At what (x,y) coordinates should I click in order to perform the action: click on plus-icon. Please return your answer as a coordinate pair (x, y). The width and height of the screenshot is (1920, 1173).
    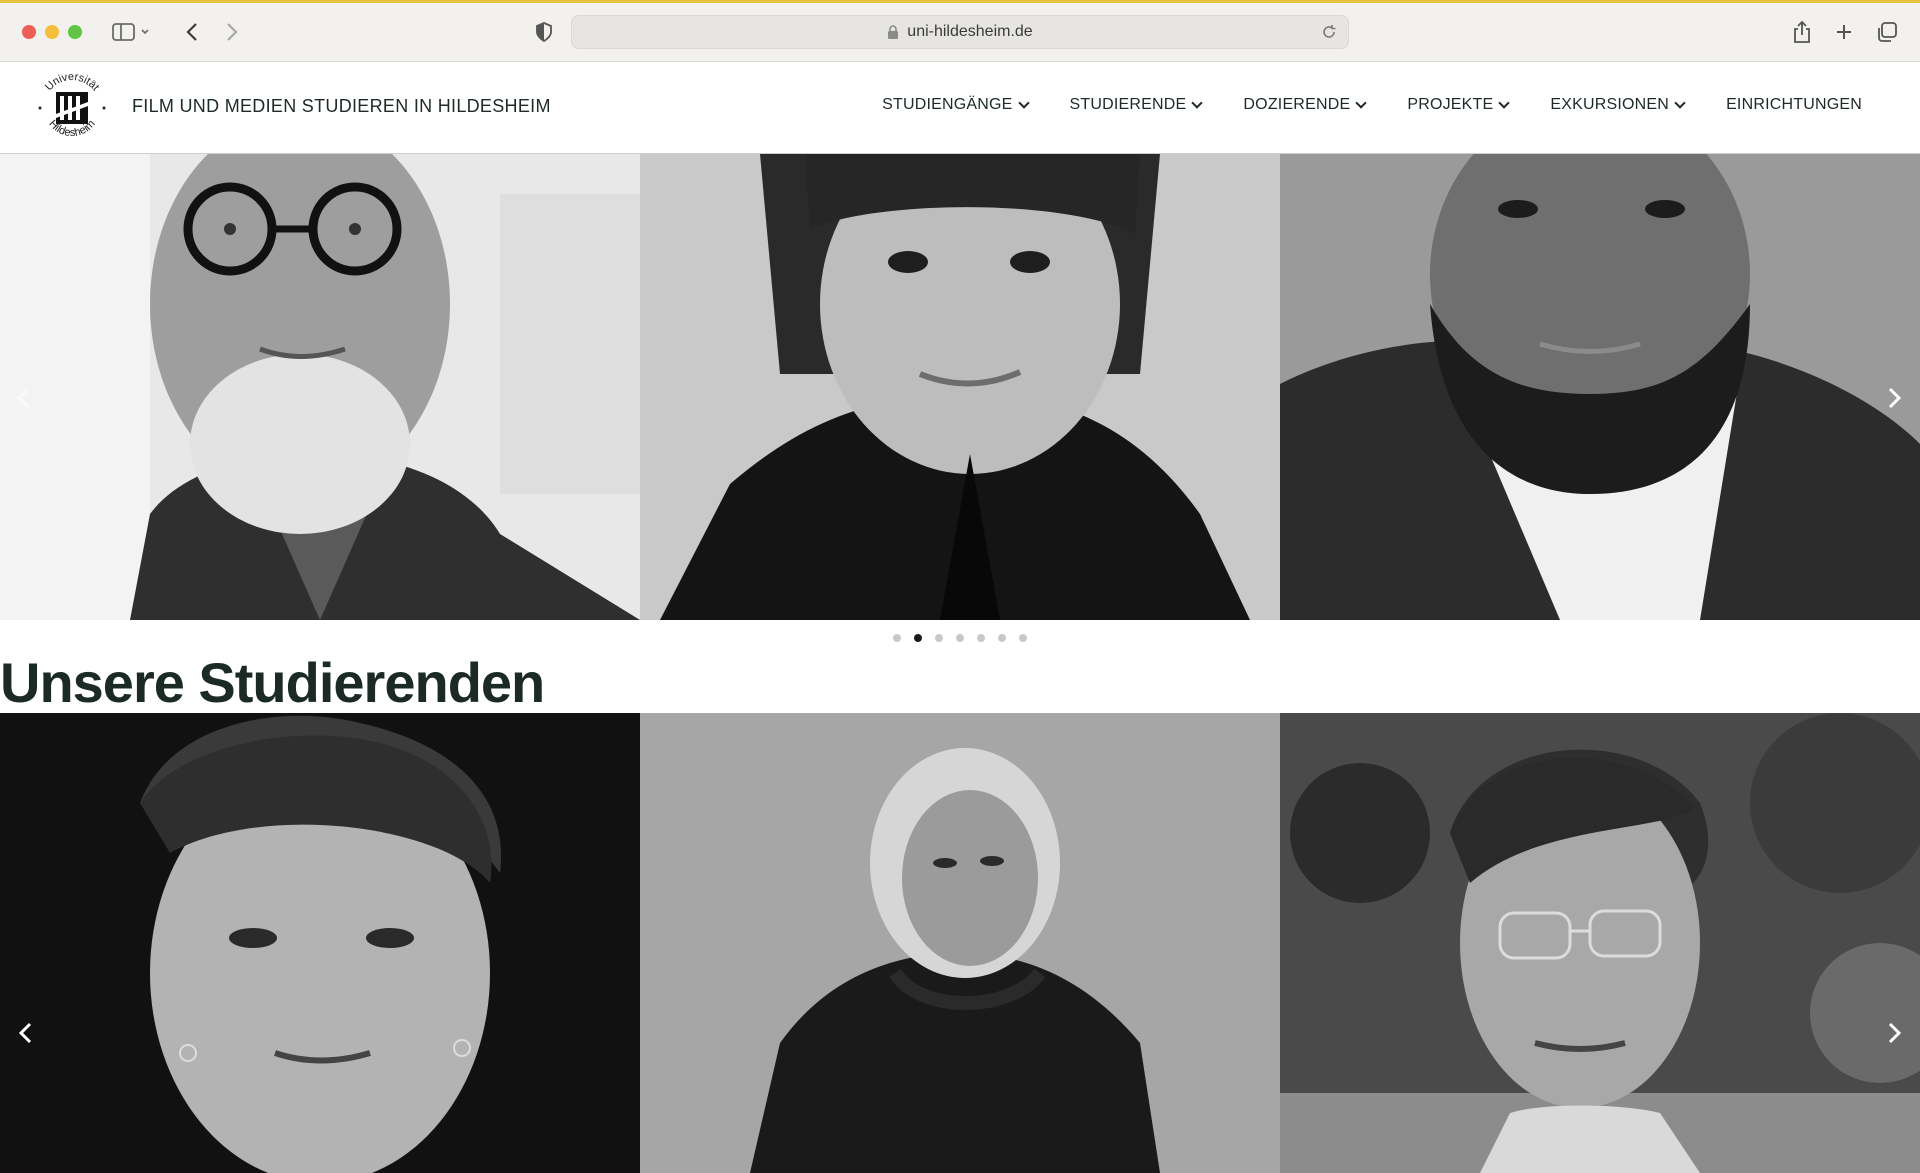
    Looking at the image, I should click on (1844, 32).